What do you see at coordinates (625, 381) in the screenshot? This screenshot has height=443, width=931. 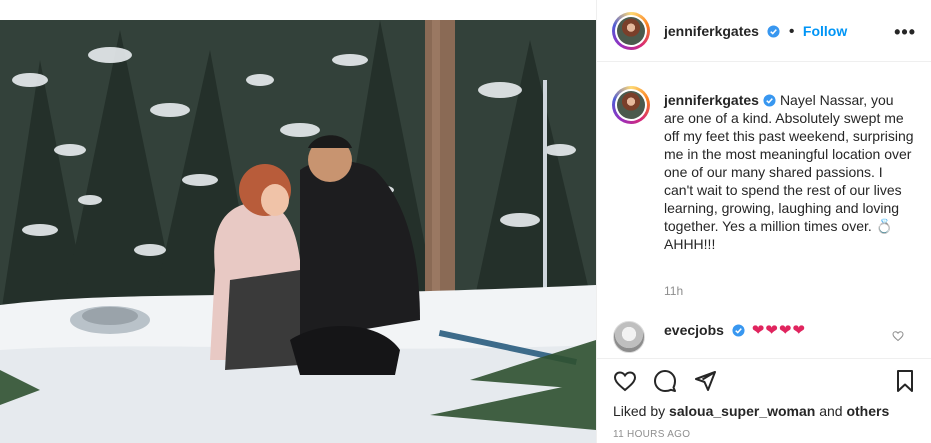 I see `heart-icon` at bounding box center [625, 381].